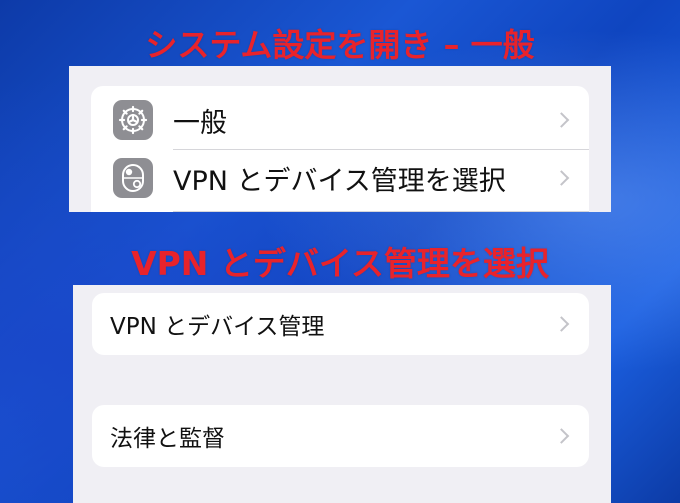 This screenshot has width=680, height=503. What do you see at coordinates (133, 120) in the screenshot?
I see `gear-icon` at bounding box center [133, 120].